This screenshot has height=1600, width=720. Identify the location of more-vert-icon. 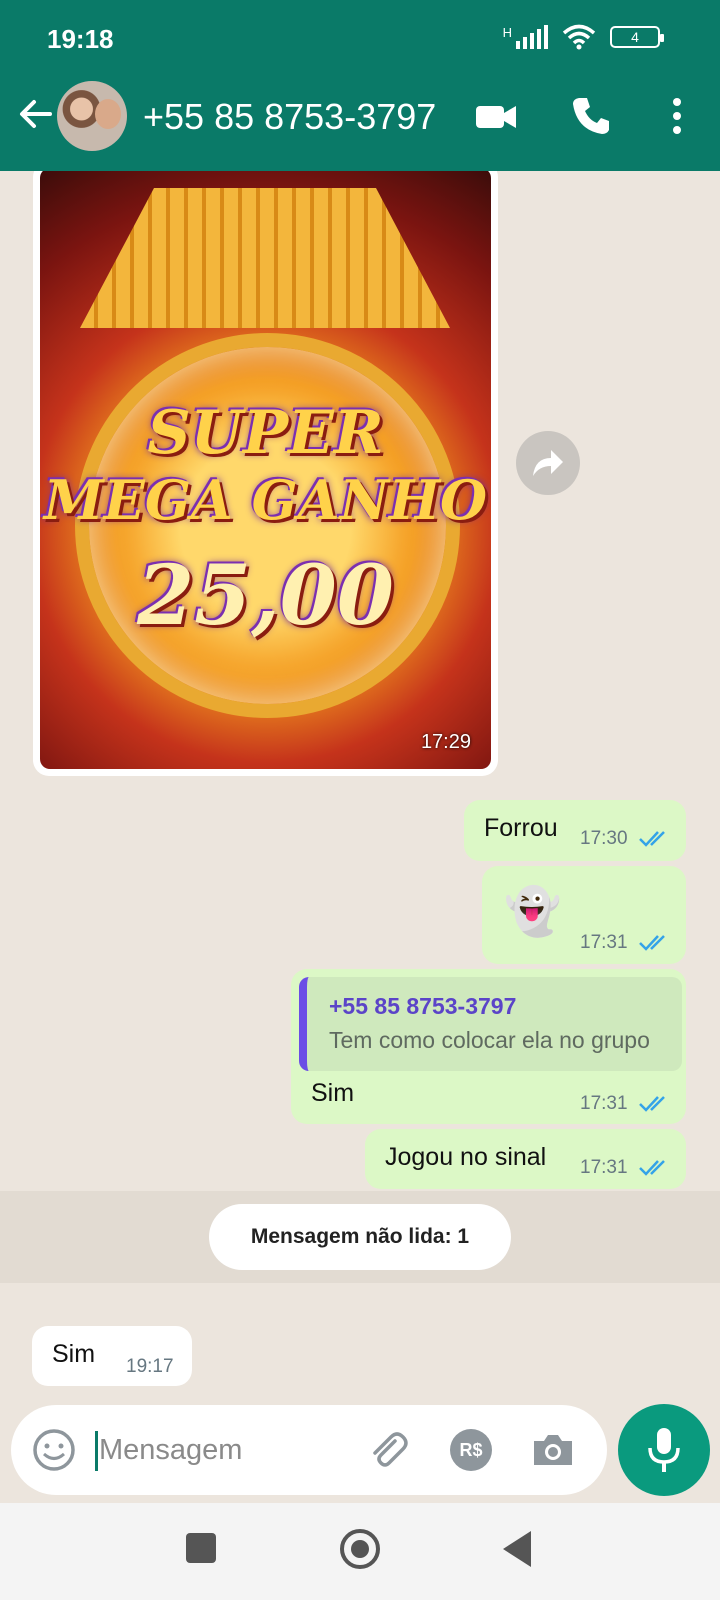
(677, 116).